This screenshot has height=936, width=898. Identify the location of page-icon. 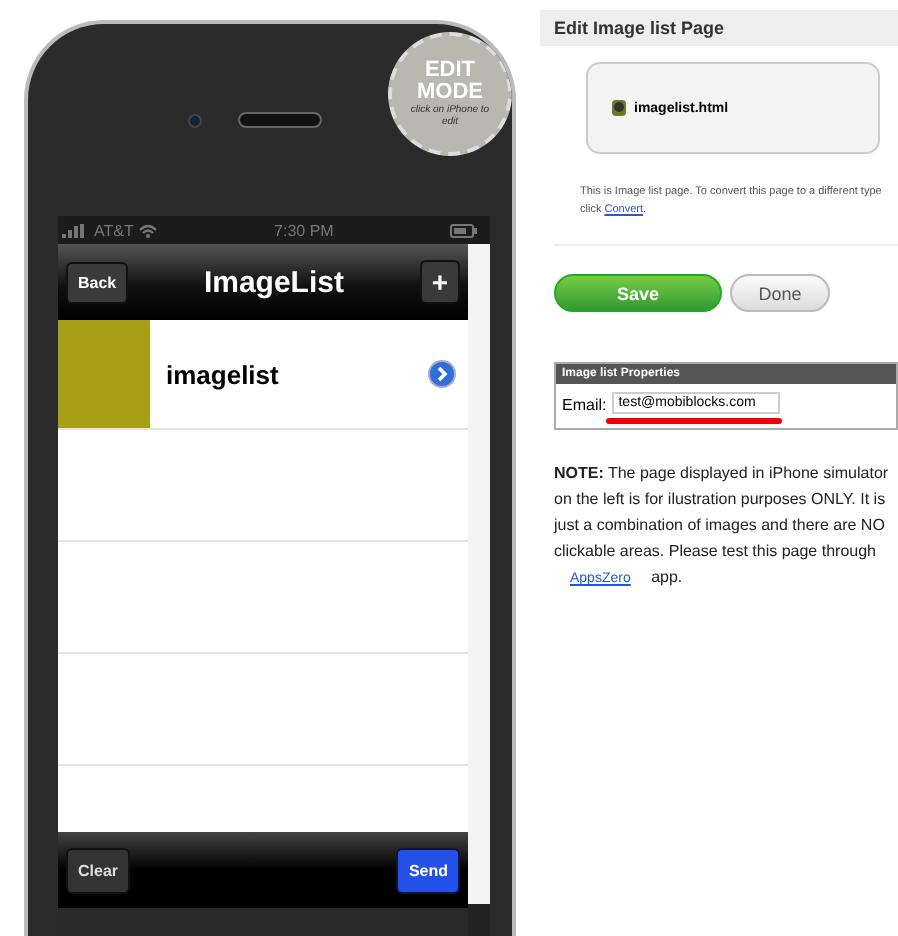
(619, 108).